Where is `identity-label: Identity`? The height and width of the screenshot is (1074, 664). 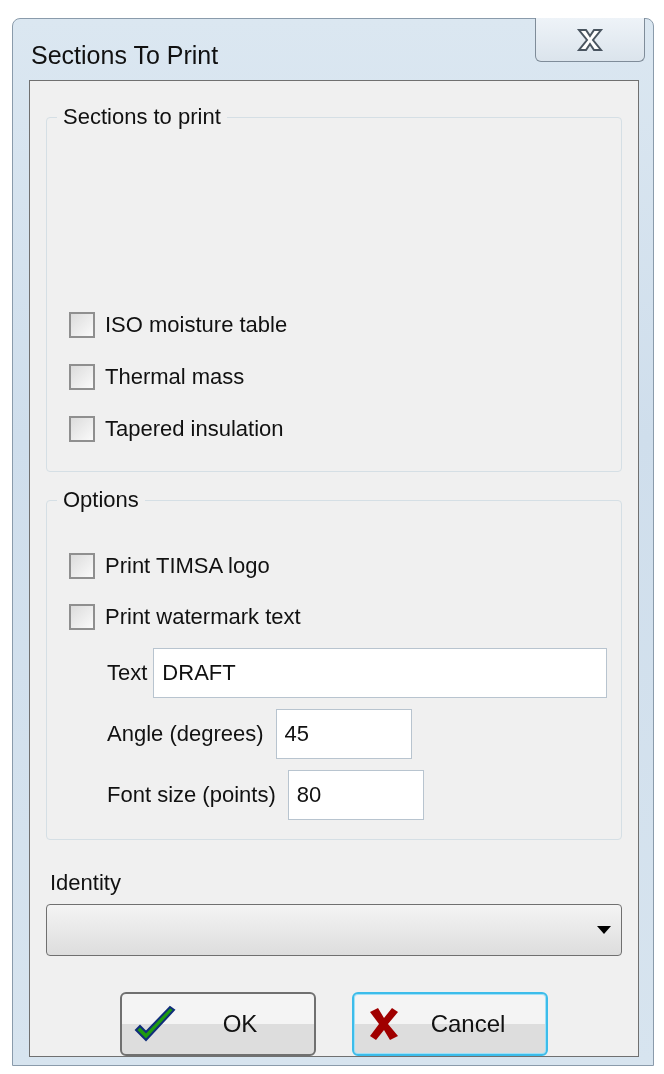
identity-label: Identity is located at coordinates (86, 883).